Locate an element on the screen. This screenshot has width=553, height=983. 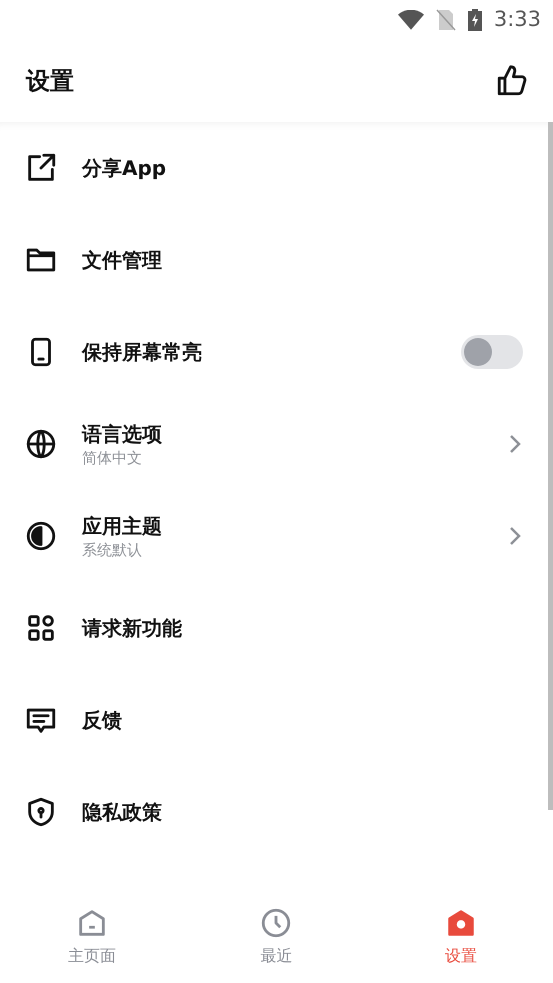
settings-label: 分享App is located at coordinates (125, 168).